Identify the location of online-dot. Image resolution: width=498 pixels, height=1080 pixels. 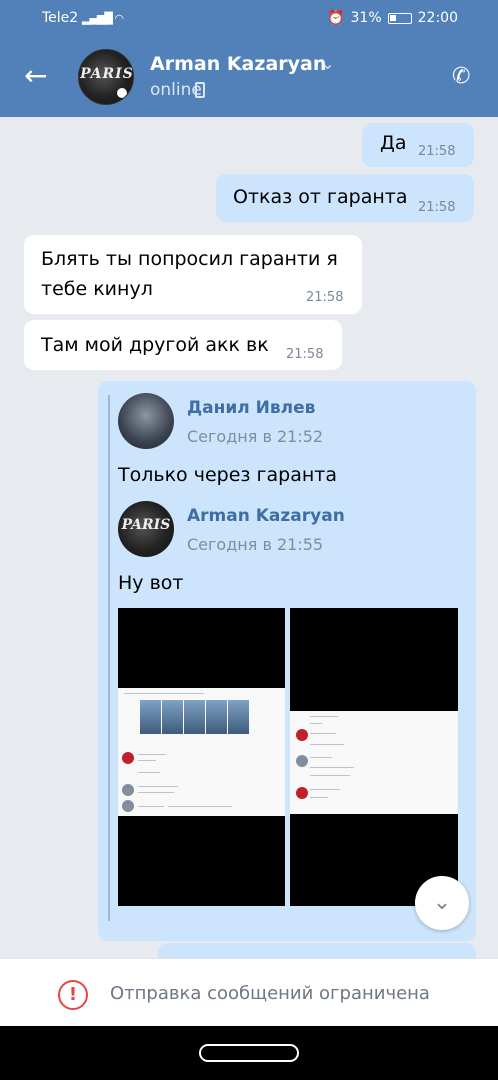
(122, 93).